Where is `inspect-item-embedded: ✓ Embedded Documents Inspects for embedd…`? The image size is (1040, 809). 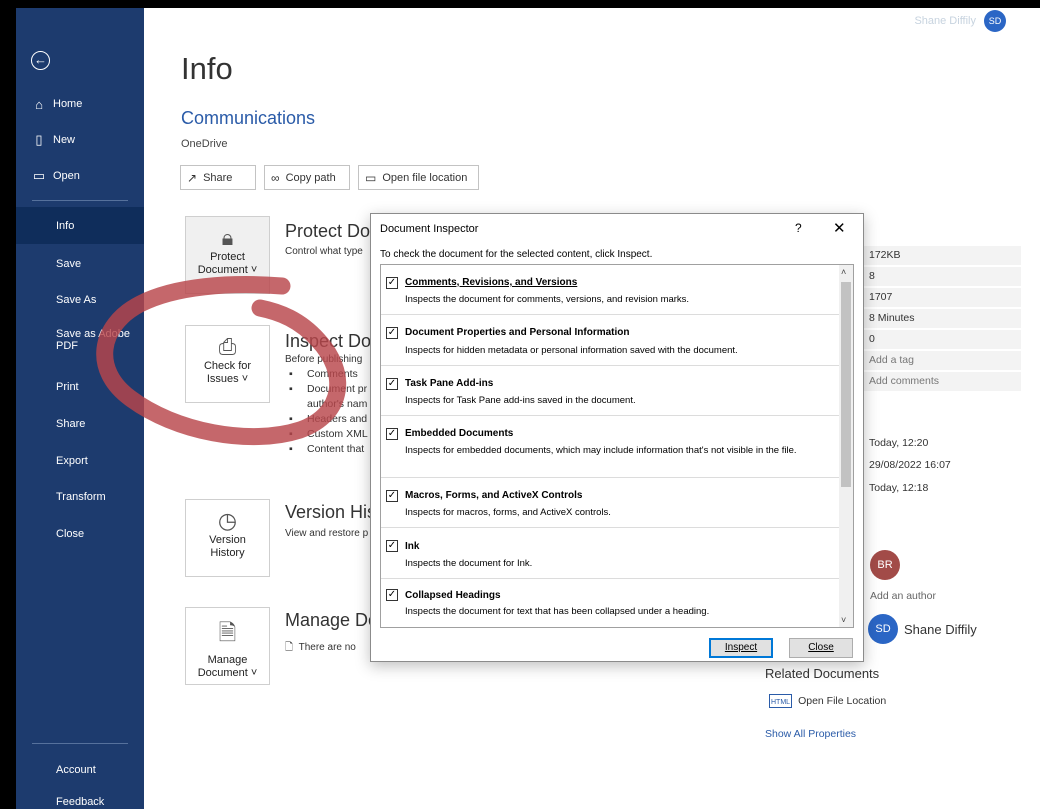
inspect-item-embedded: ✓ Embedded Documents Inspects for embedd… is located at coordinates (610, 447).